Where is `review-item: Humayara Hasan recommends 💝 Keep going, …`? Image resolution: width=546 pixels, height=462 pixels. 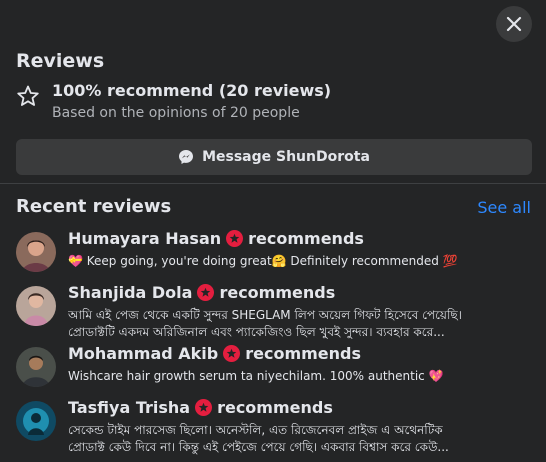 review-item: Humayara Hasan recommends 💝 Keep going, … is located at coordinates (273, 256).